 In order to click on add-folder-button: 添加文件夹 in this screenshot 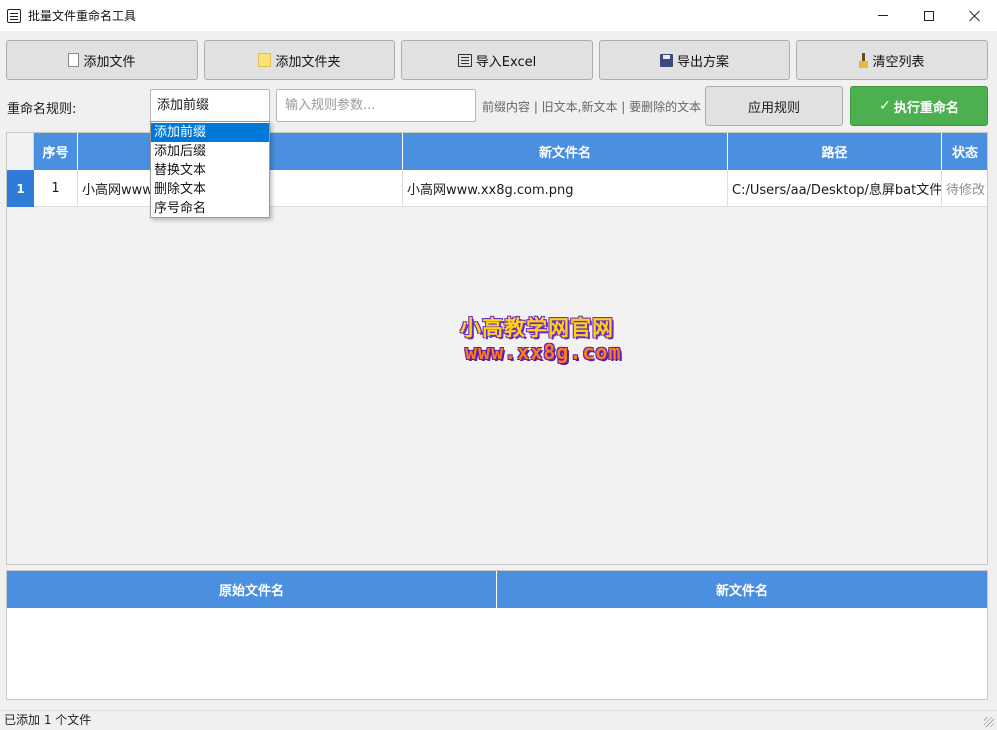, I will do `click(299, 60)`.